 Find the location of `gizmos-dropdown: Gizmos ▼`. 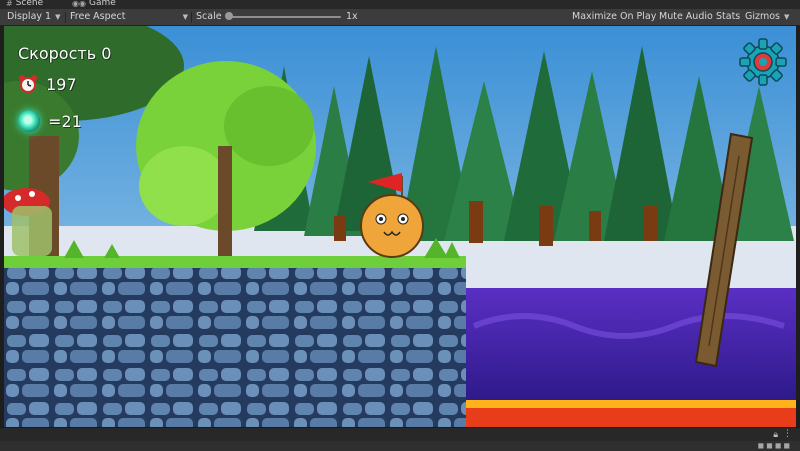

gizmos-dropdown: Gizmos ▼ is located at coordinates (767, 17).